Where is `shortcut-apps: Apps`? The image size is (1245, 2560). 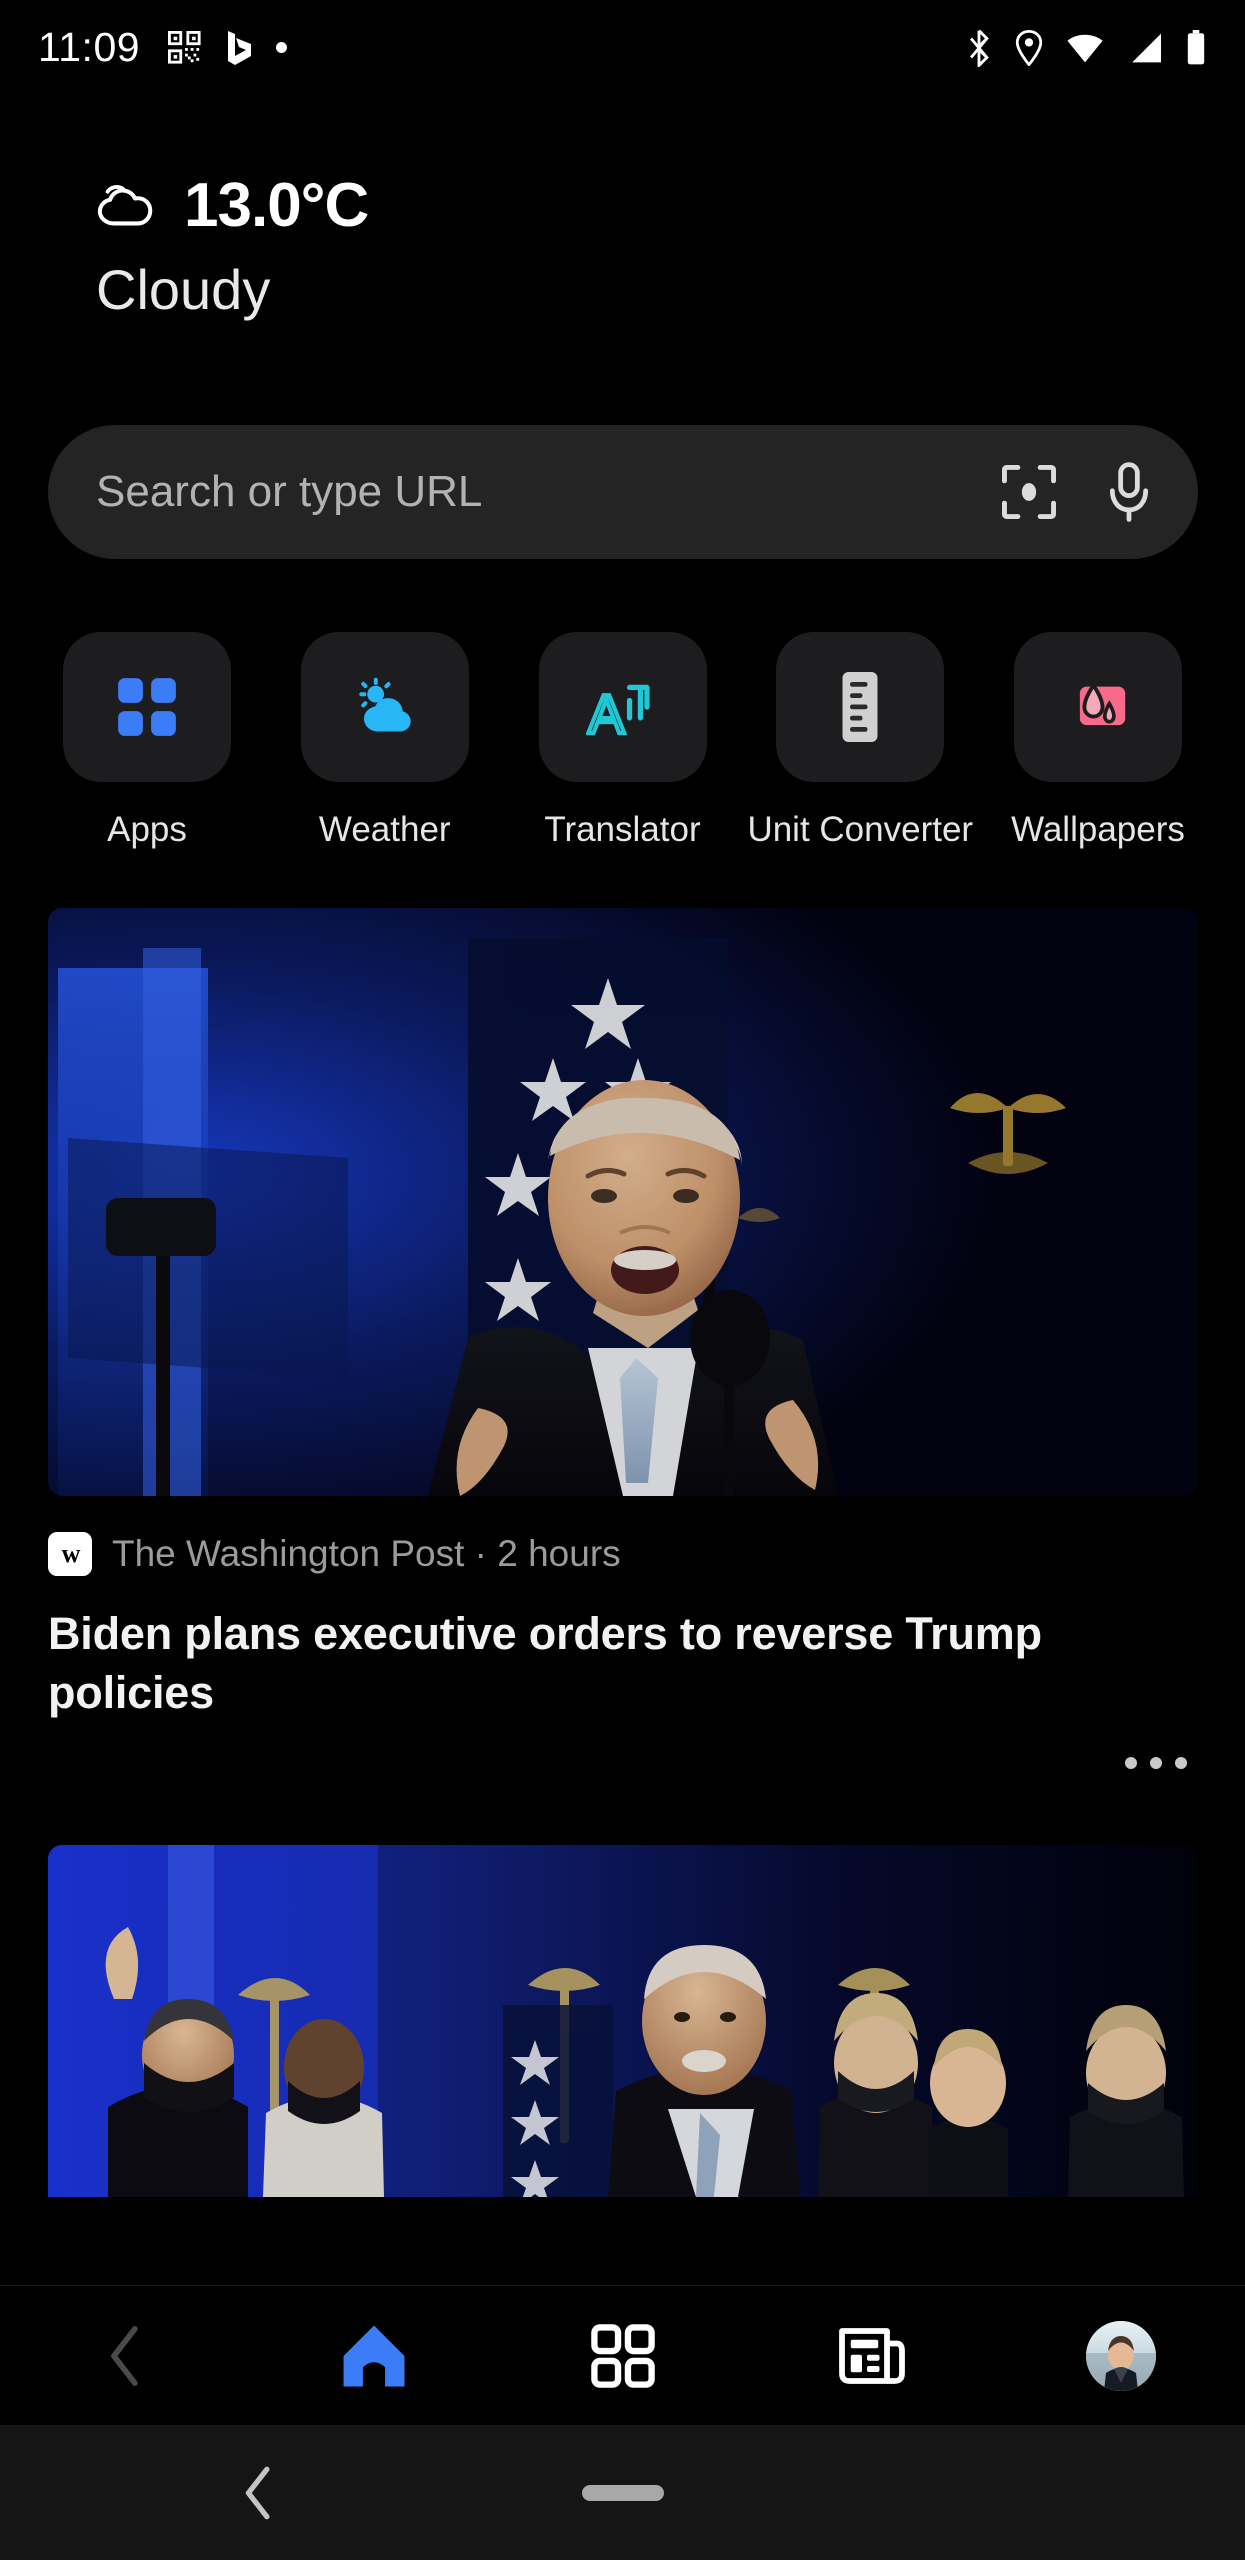
shortcut-apps: Apps is located at coordinates (147, 741).